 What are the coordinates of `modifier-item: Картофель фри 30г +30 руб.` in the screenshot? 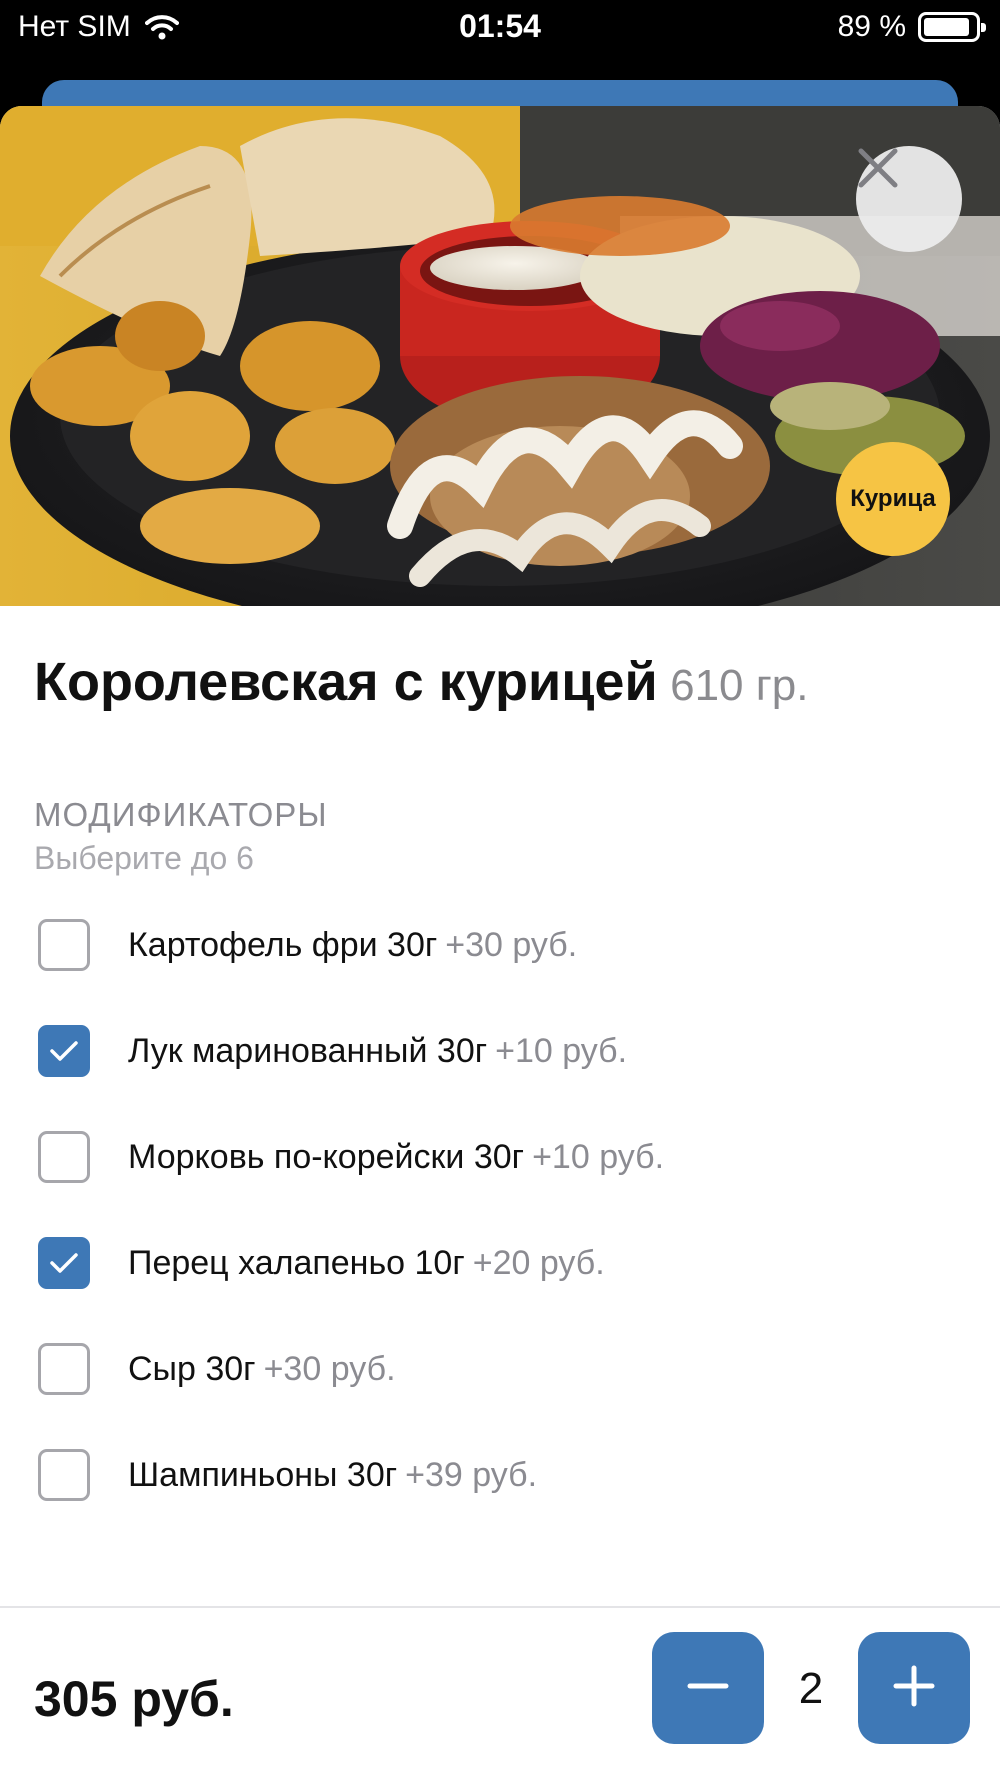 It's located at (500, 945).